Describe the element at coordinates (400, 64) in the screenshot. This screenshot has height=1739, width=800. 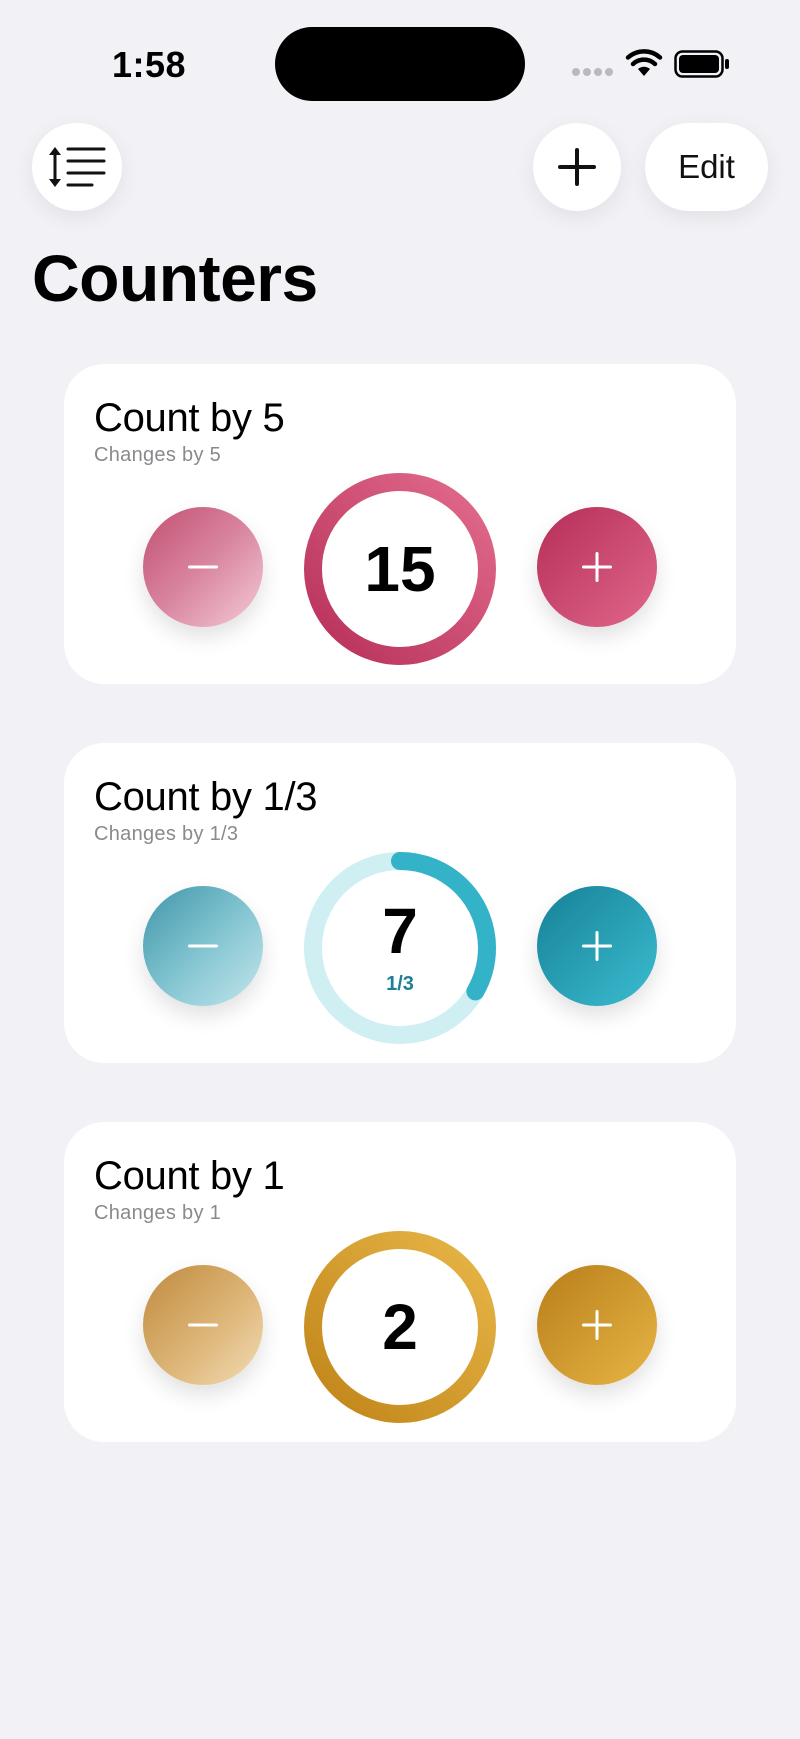
I see `dynamic-island` at that location.